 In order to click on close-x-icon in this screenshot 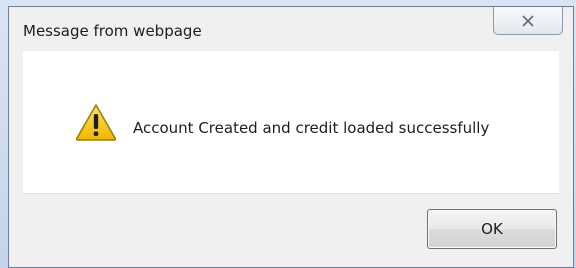, I will do `click(528, 20)`.